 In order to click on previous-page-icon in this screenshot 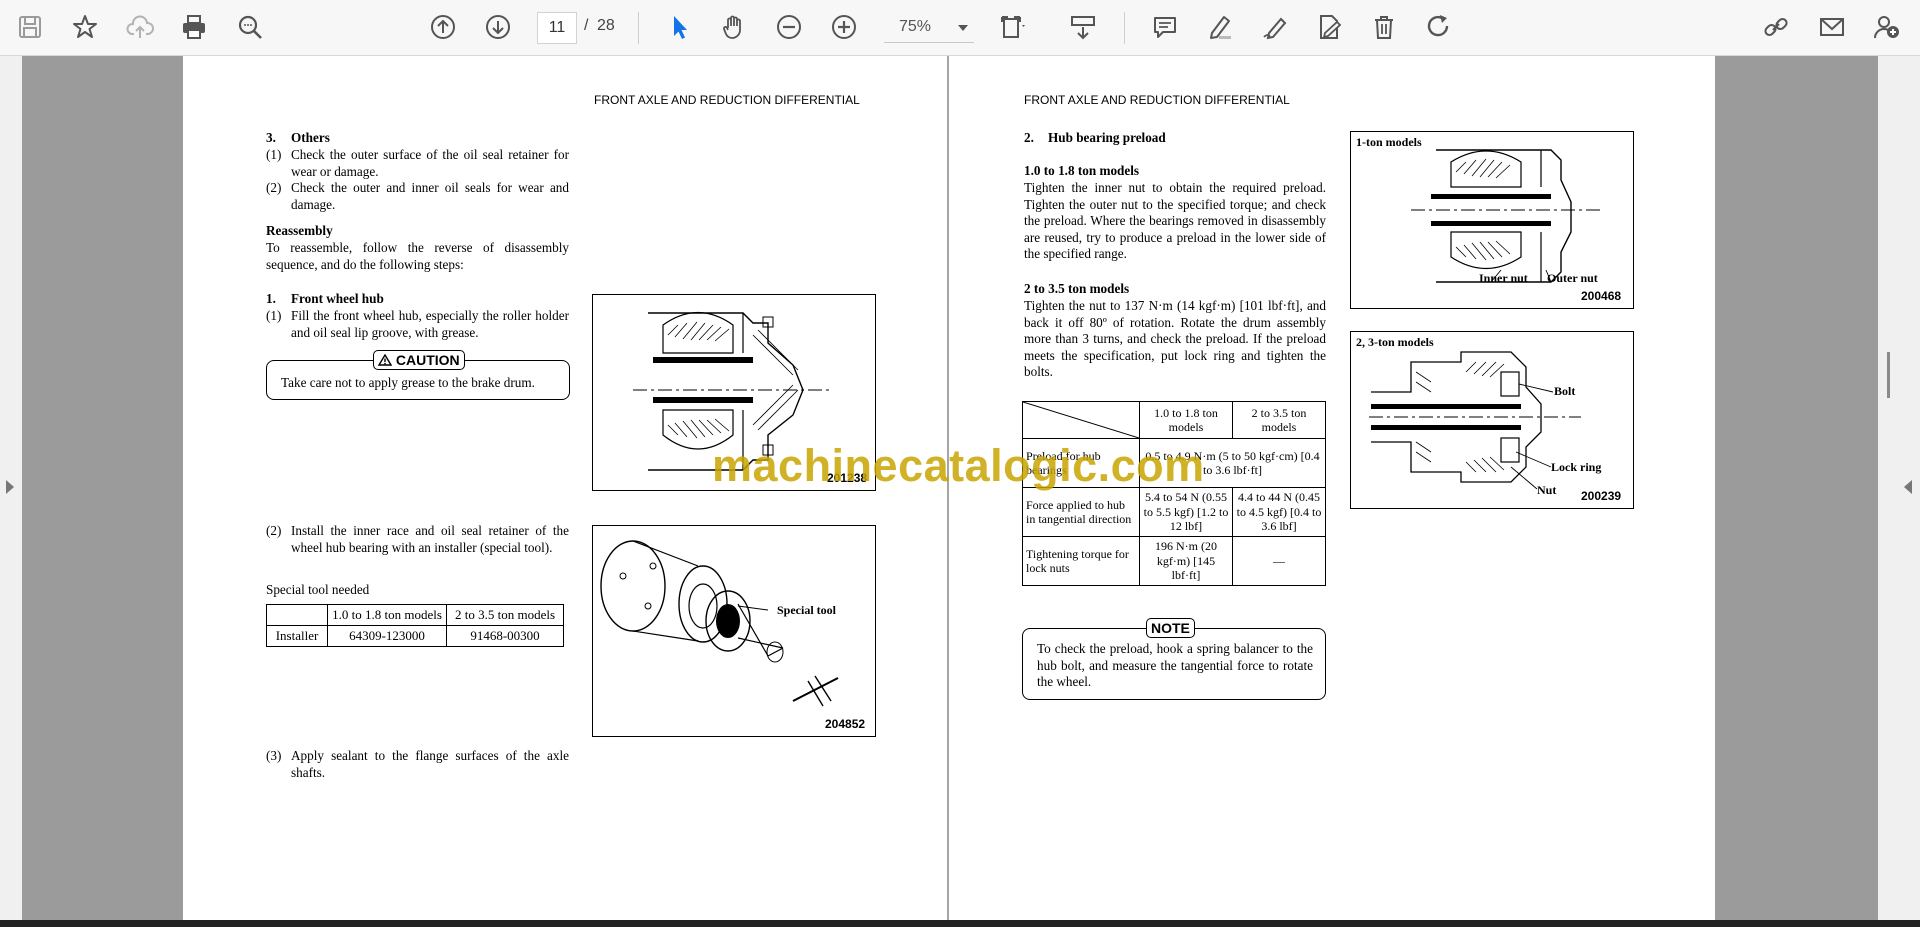, I will do `click(443, 27)`.